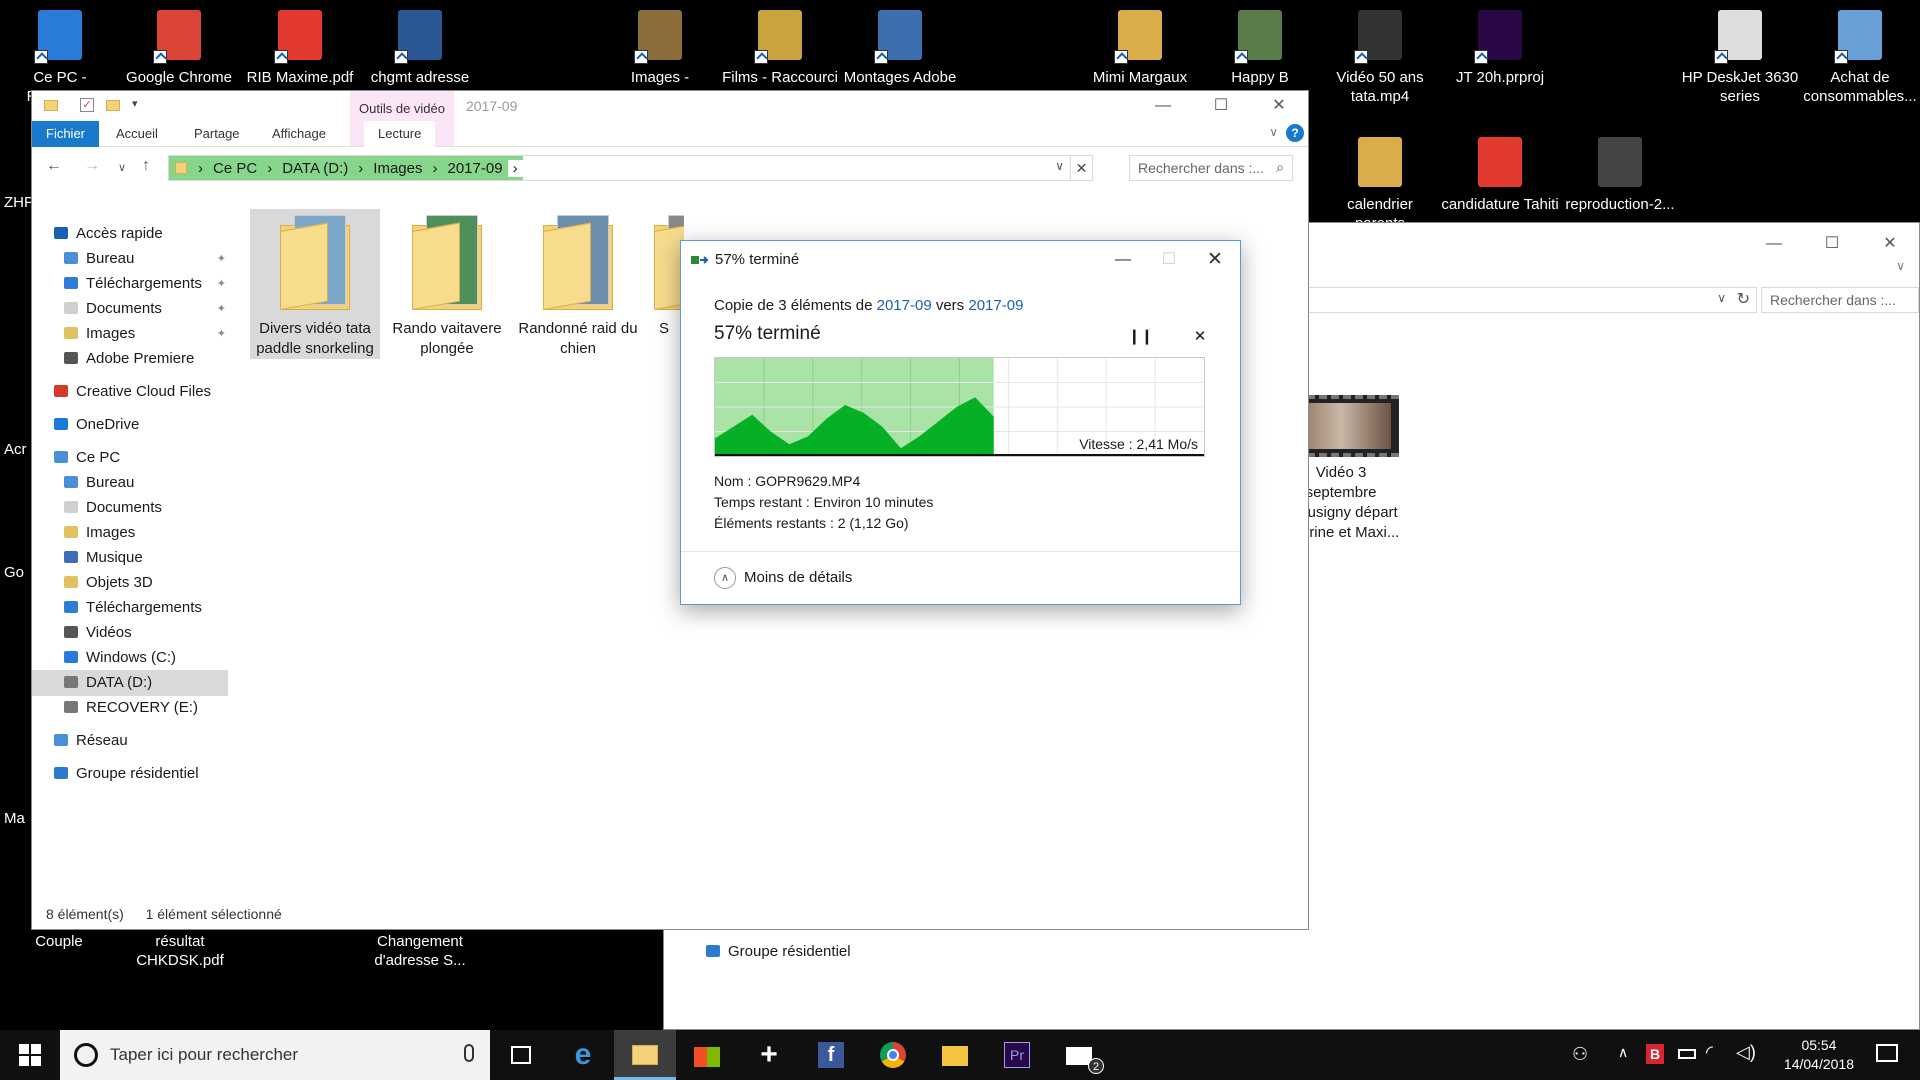 The image size is (1920, 1080). What do you see at coordinates (130, 334) in the screenshot?
I see `nav-item: Images ✦` at bounding box center [130, 334].